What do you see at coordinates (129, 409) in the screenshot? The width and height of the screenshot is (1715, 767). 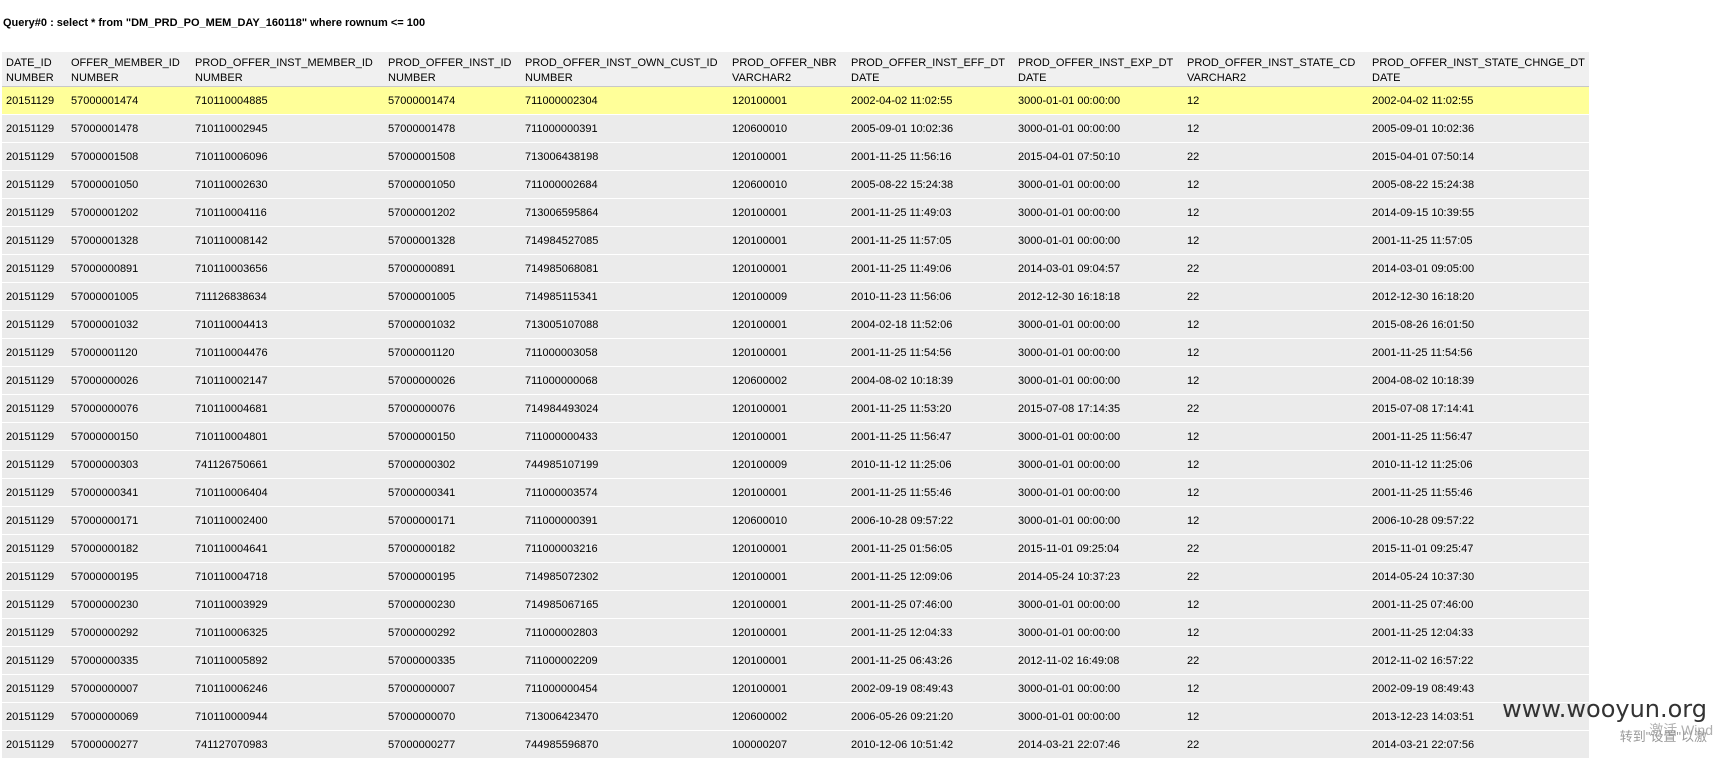 I see `table-cell: 57000000076` at bounding box center [129, 409].